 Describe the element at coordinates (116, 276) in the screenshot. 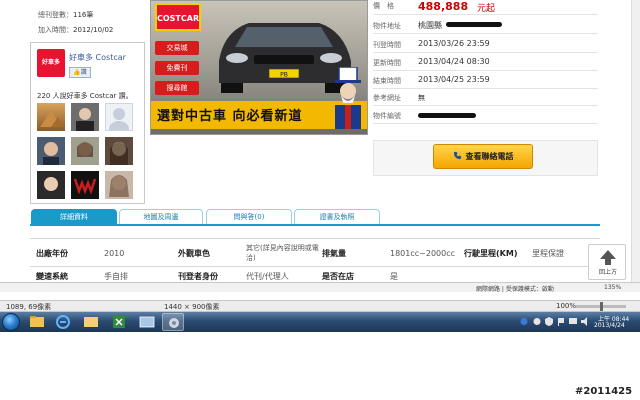

I see `transmission-value: 手自排` at that location.